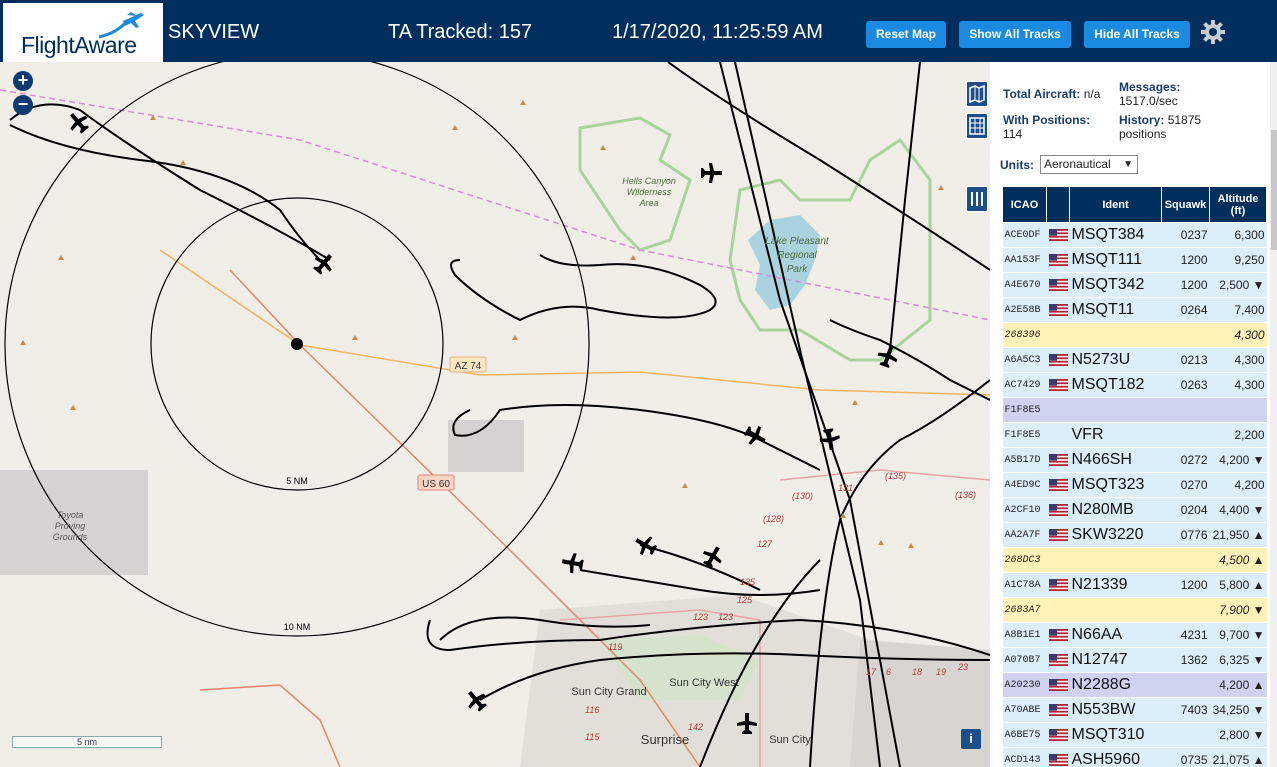 The image size is (1277, 767). Describe the element at coordinates (1238, 410) in the screenshot. I see `altitude-cell` at that location.